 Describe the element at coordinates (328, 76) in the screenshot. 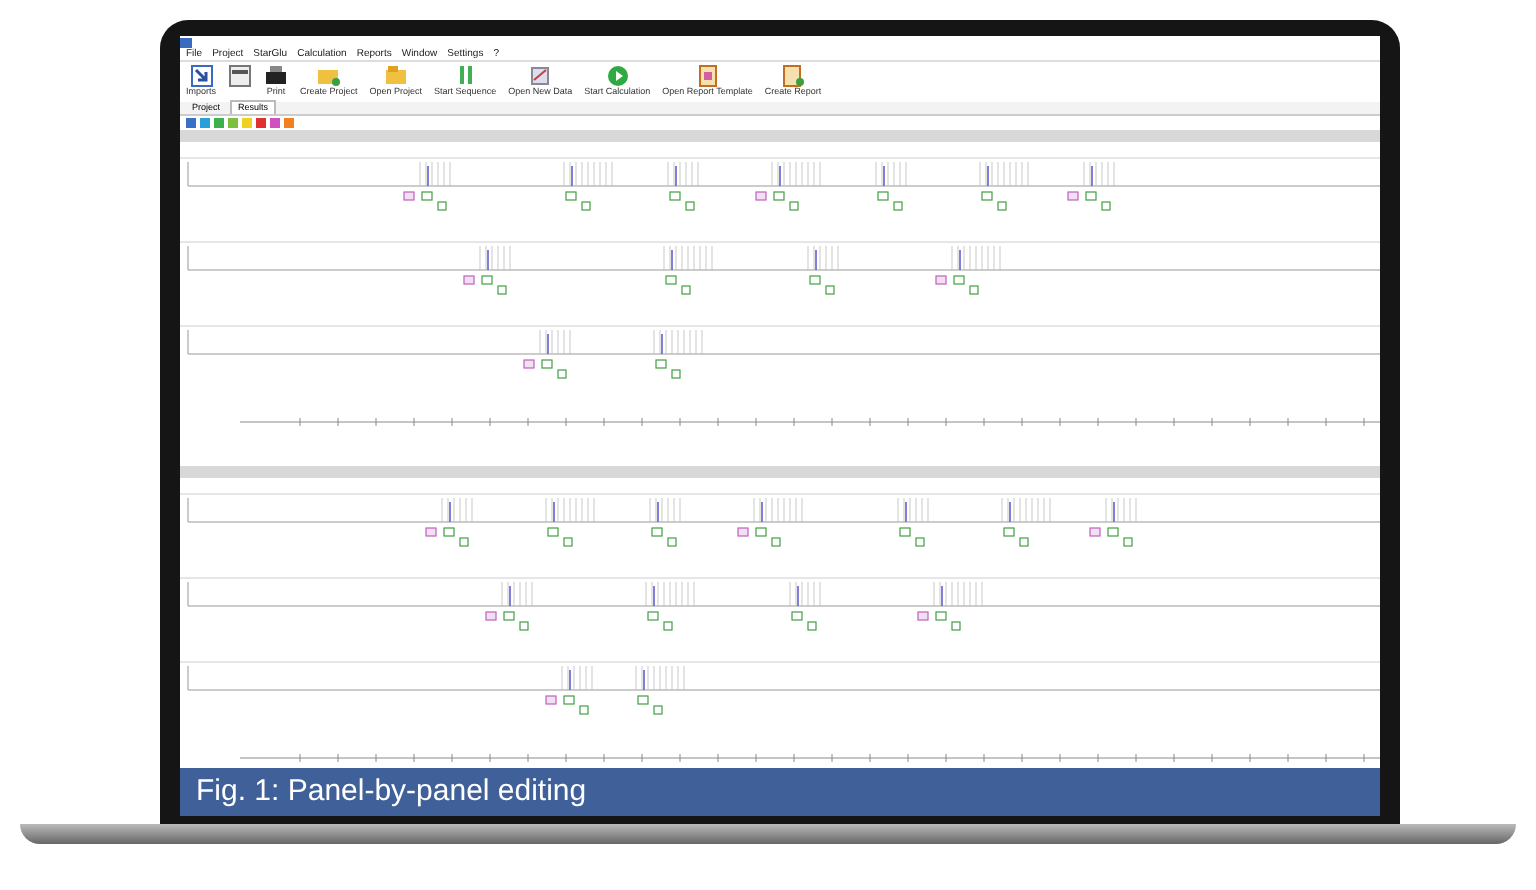

I see `folder-new-icon` at that location.